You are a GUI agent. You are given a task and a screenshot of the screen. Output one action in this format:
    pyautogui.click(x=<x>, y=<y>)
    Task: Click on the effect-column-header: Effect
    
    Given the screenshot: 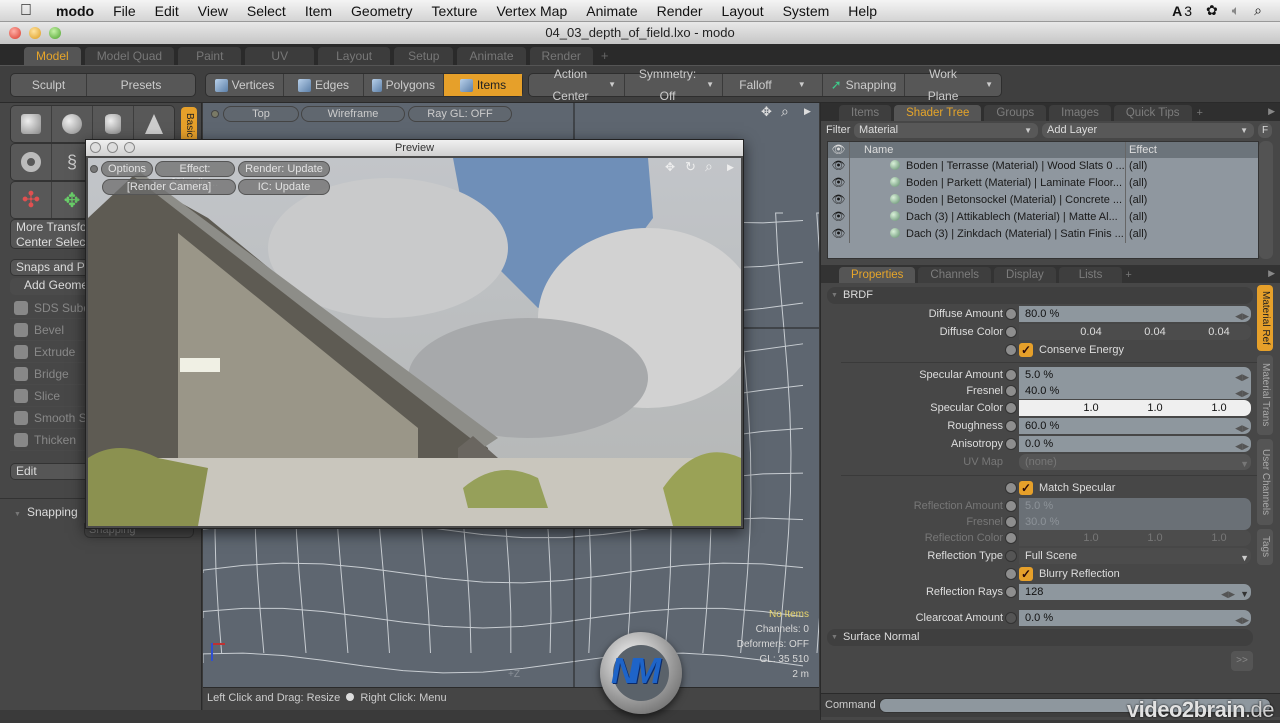 What is the action you would take?
    pyautogui.click(x=1141, y=150)
    